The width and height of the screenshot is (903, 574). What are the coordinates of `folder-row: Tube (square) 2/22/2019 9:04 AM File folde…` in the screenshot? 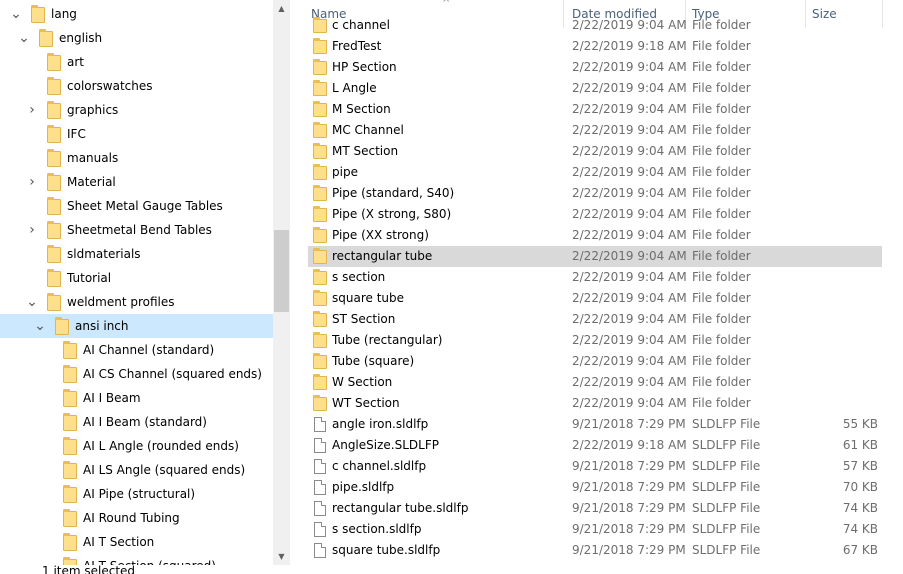 It's located at (595, 361).